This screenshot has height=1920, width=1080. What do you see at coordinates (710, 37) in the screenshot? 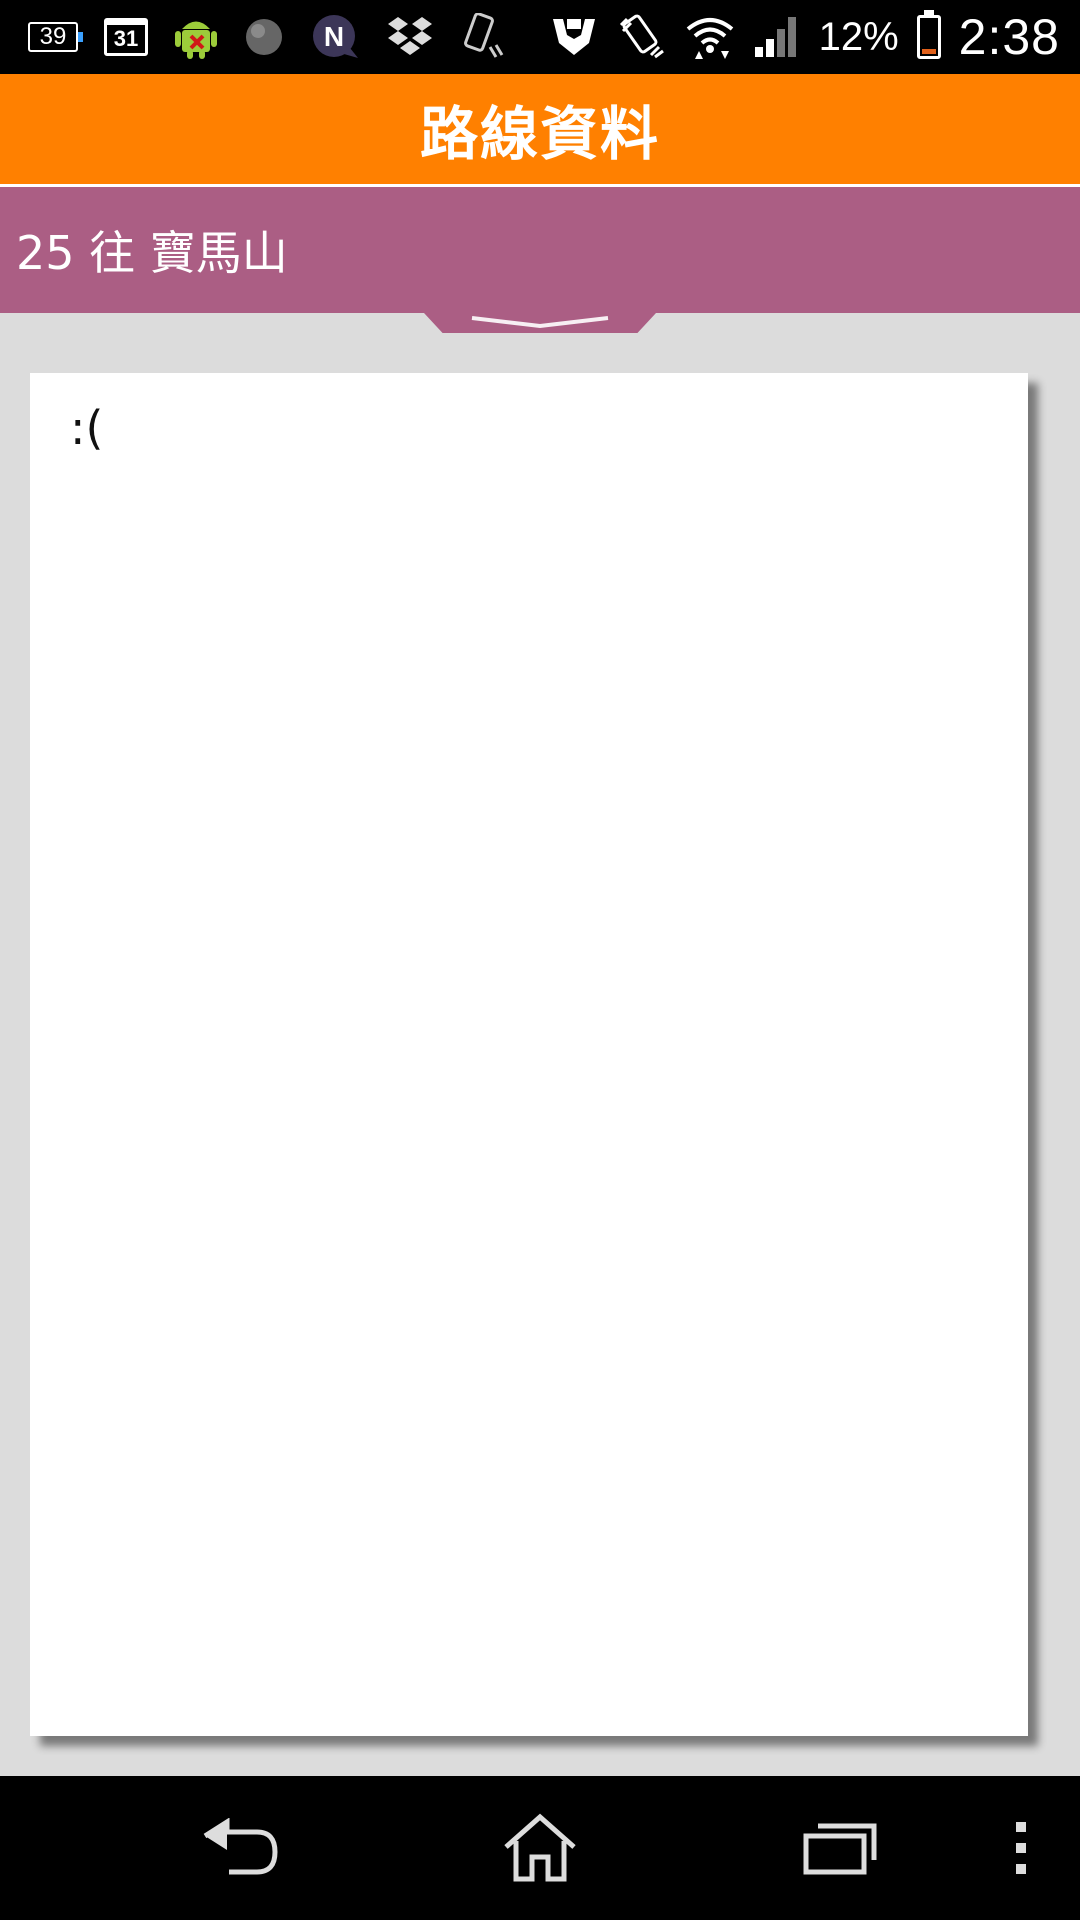
I see `wifi-icon` at bounding box center [710, 37].